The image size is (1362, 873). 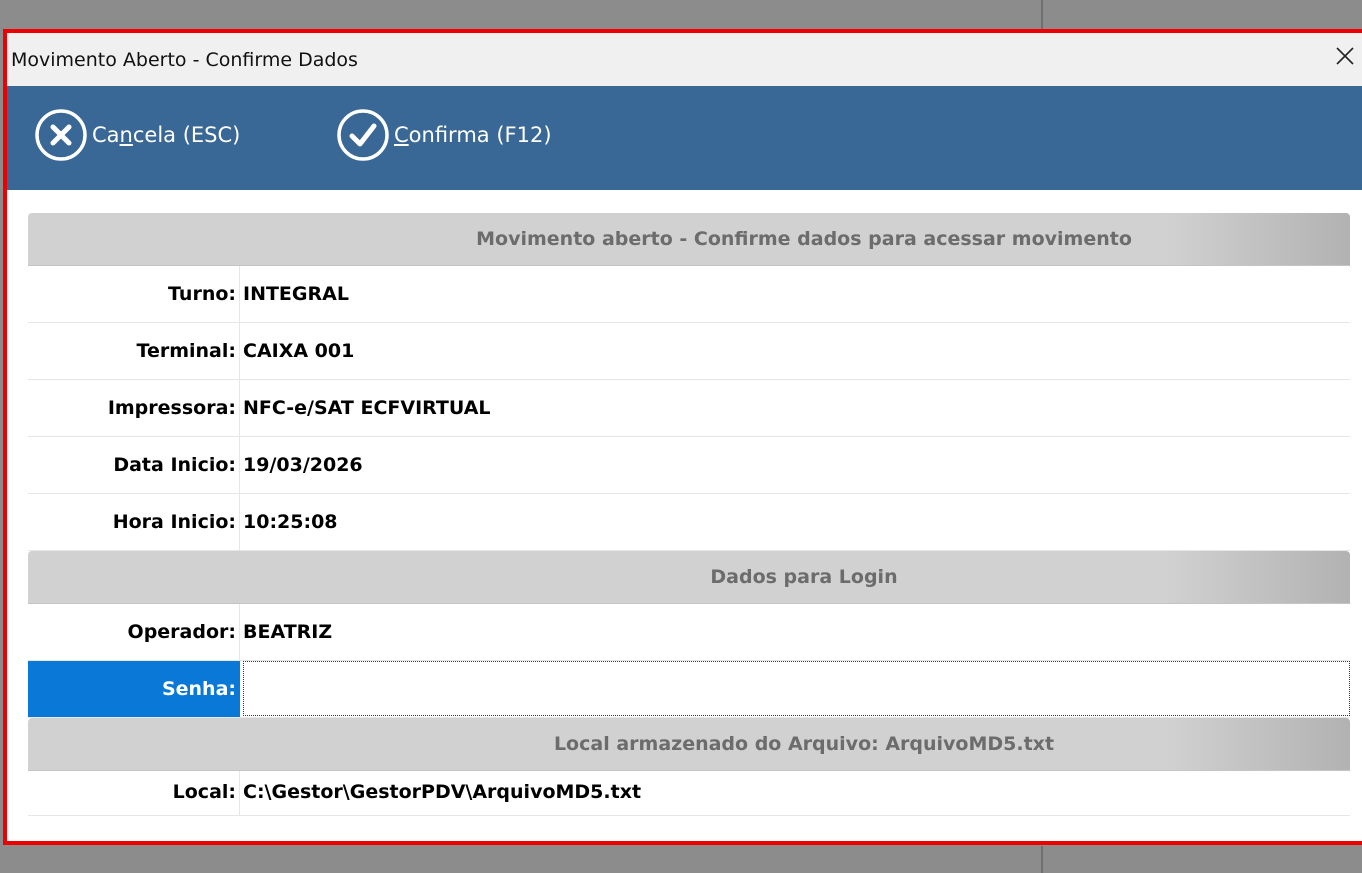 I want to click on title-bar: Movimento Aberto - Confirme Dados, so click(x=684, y=59).